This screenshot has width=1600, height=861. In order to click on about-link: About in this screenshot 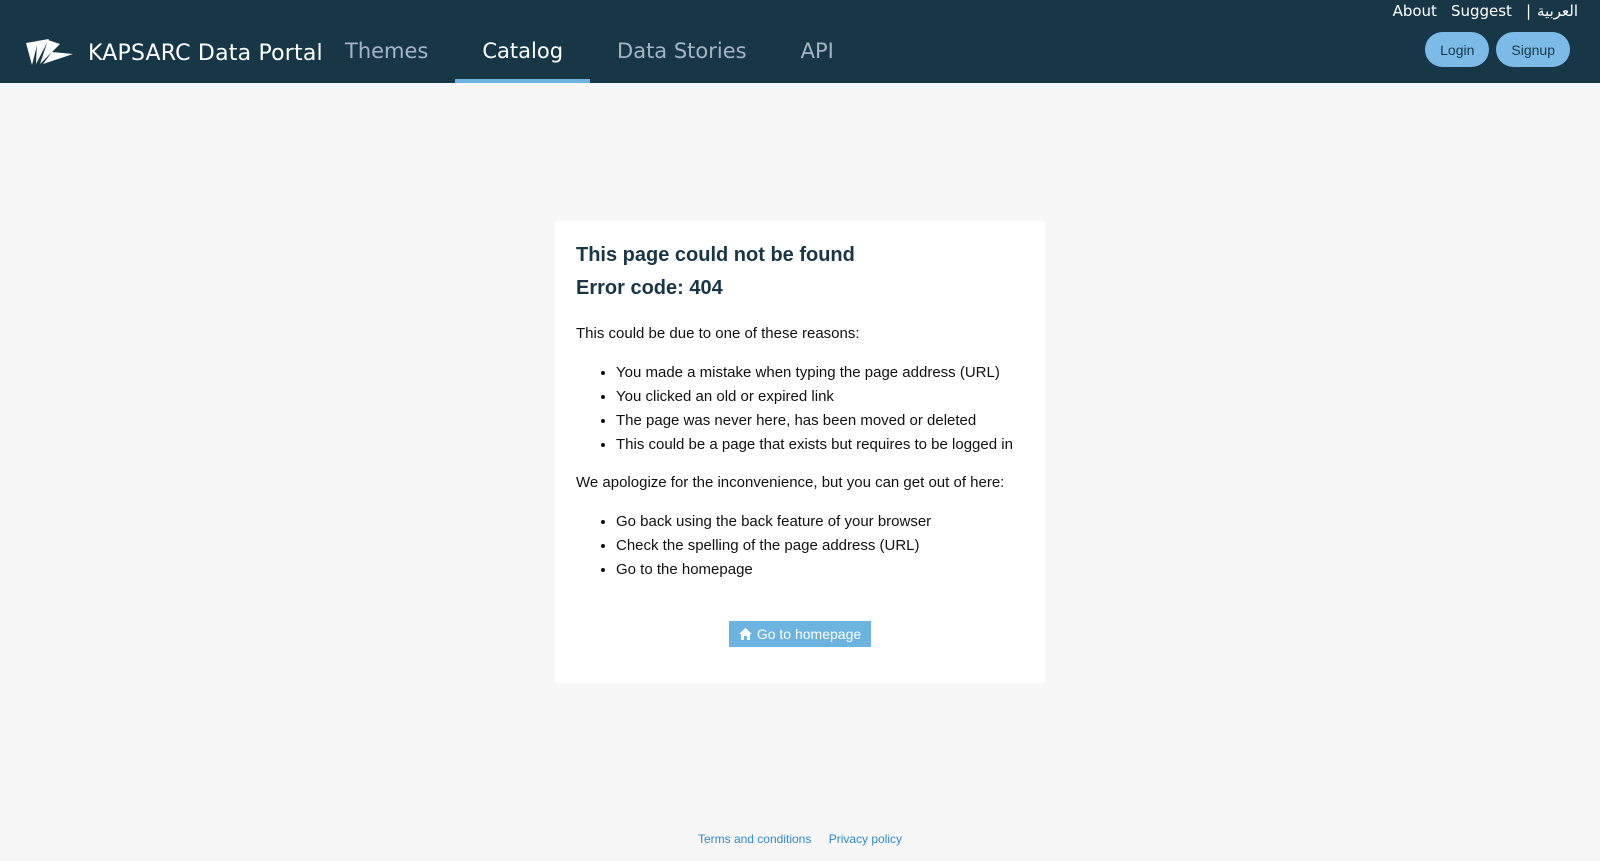, I will do `click(1415, 11)`.